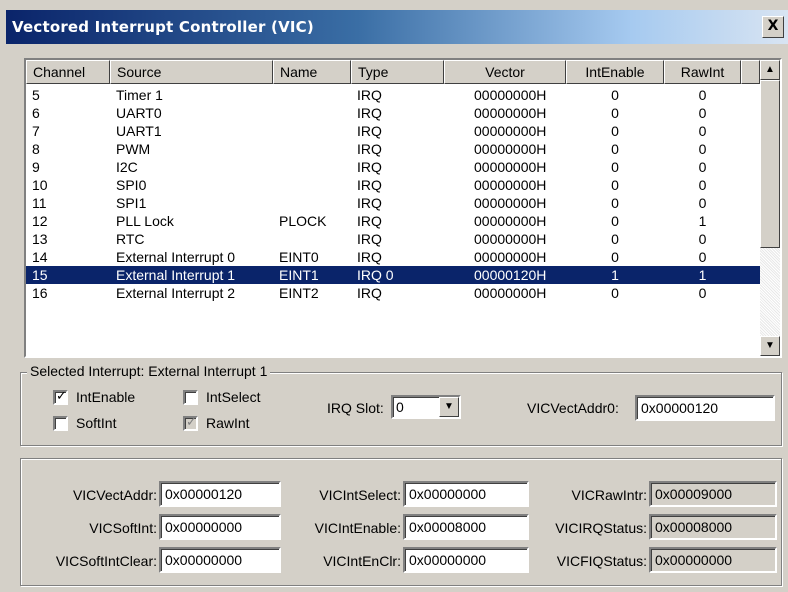  I want to click on intselect-checkbox-box, so click(190, 397).